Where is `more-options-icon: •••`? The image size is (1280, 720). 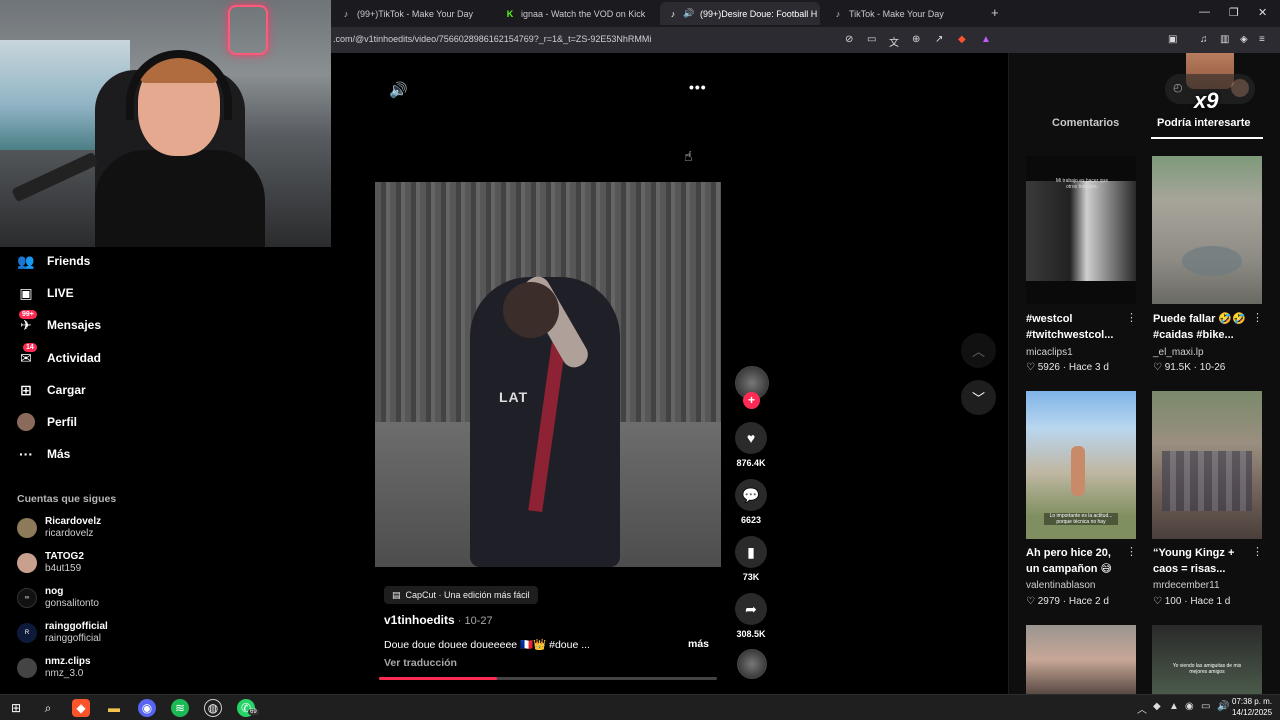
more-options-icon: ••• is located at coordinates (698, 87).